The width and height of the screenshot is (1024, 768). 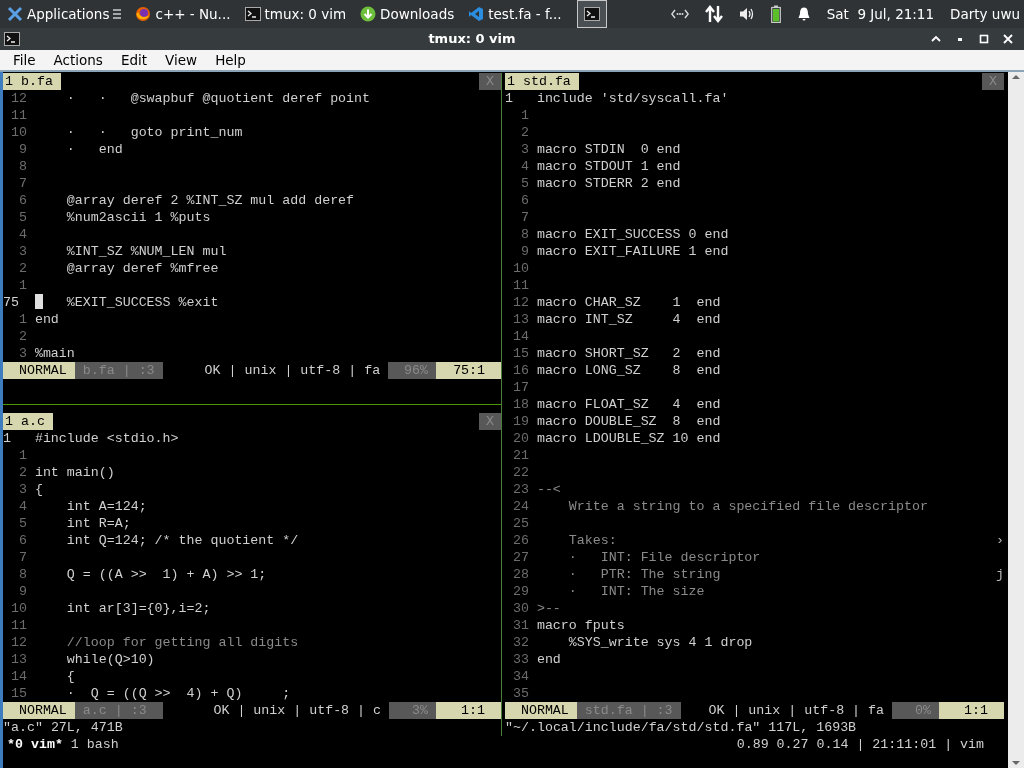 I want to click on bell-icon, so click(x=803, y=14).